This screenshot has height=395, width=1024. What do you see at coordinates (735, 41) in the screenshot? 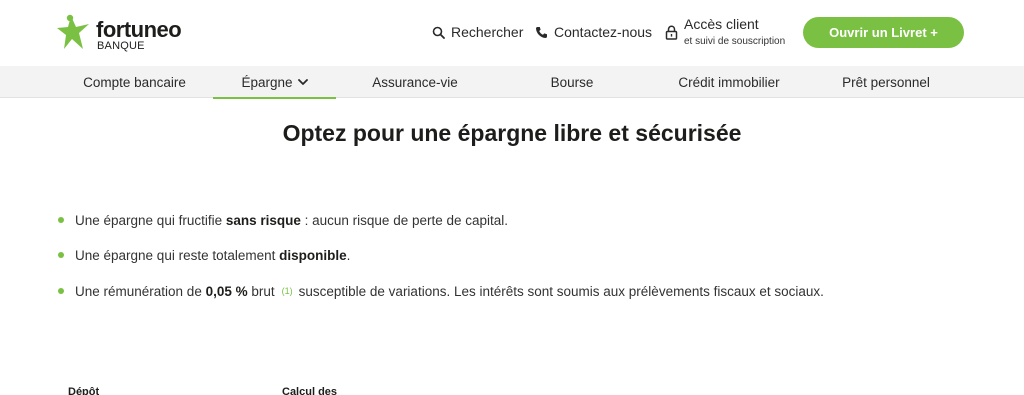
I see `client-access-subtitle: et suivi de souscription` at bounding box center [735, 41].